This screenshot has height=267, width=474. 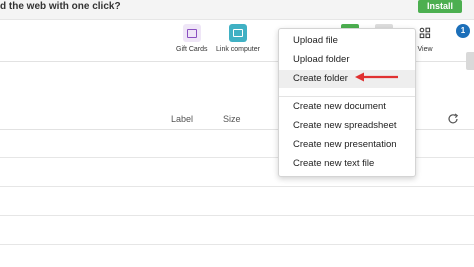 I want to click on view-label: View, so click(x=425, y=49).